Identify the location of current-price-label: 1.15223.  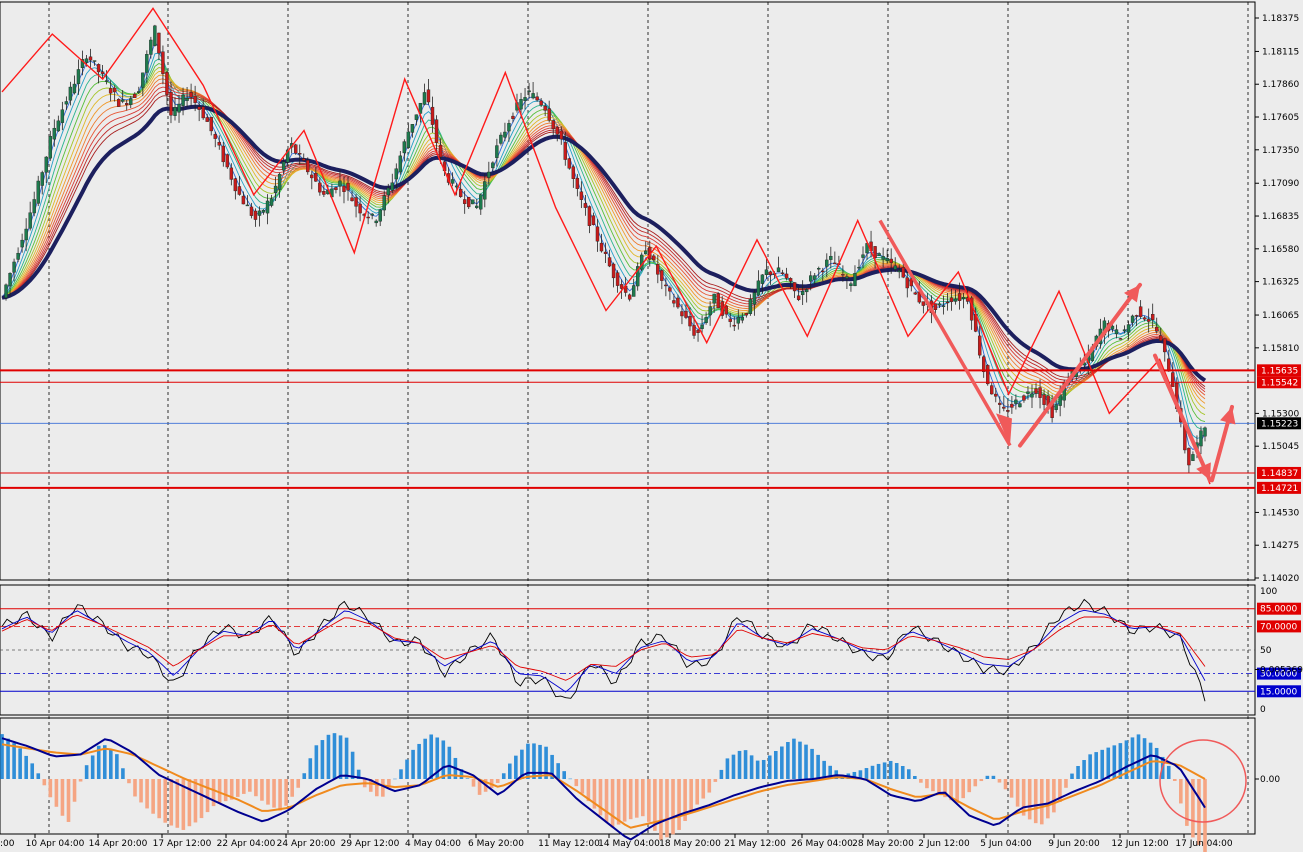
(1279, 424).